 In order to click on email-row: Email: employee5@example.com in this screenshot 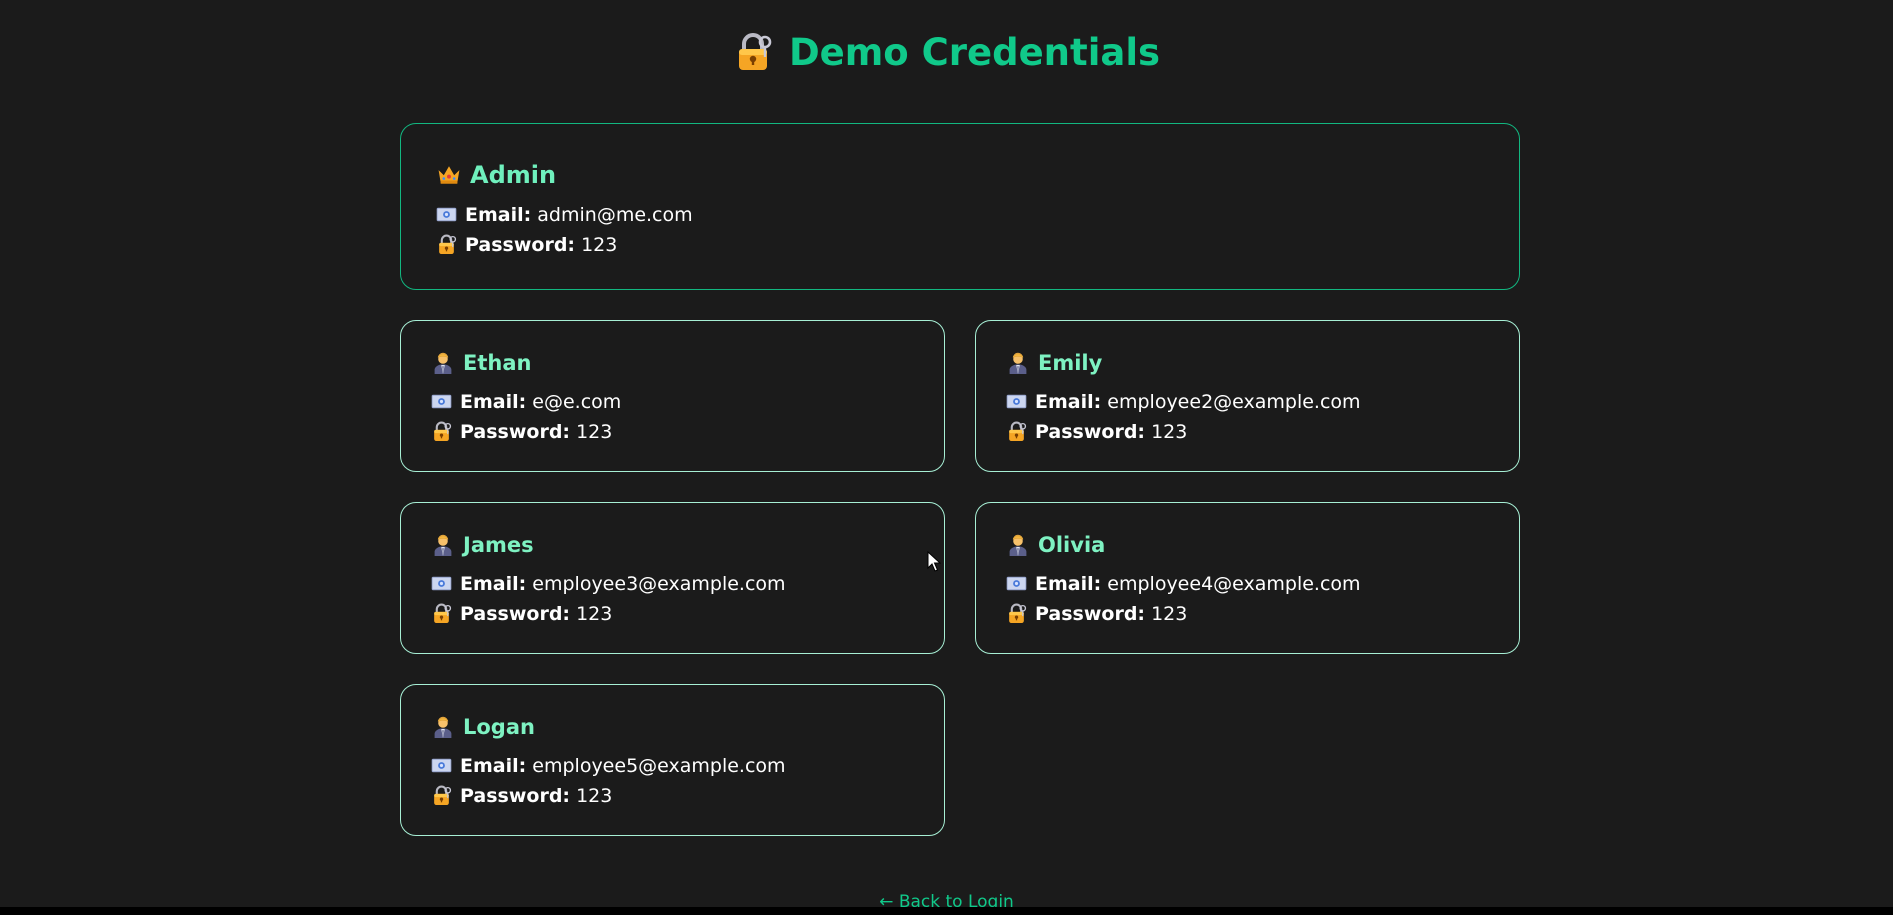, I will do `click(608, 766)`.